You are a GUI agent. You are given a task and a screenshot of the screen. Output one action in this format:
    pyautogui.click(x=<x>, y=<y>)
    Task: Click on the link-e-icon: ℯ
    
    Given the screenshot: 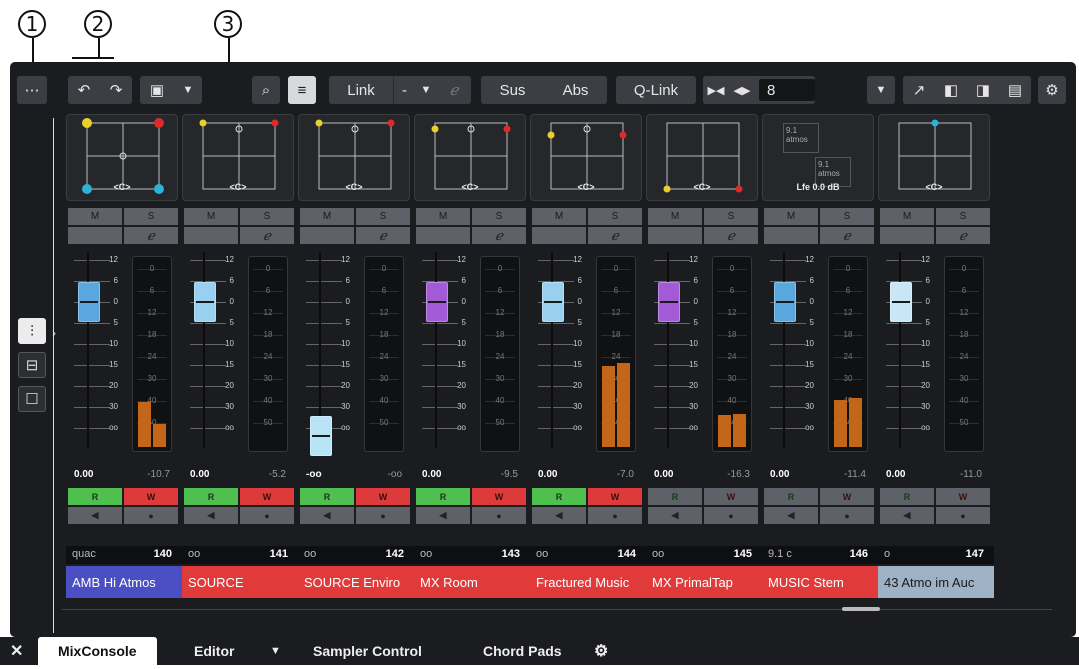 What is the action you would take?
    pyautogui.click(x=454, y=90)
    